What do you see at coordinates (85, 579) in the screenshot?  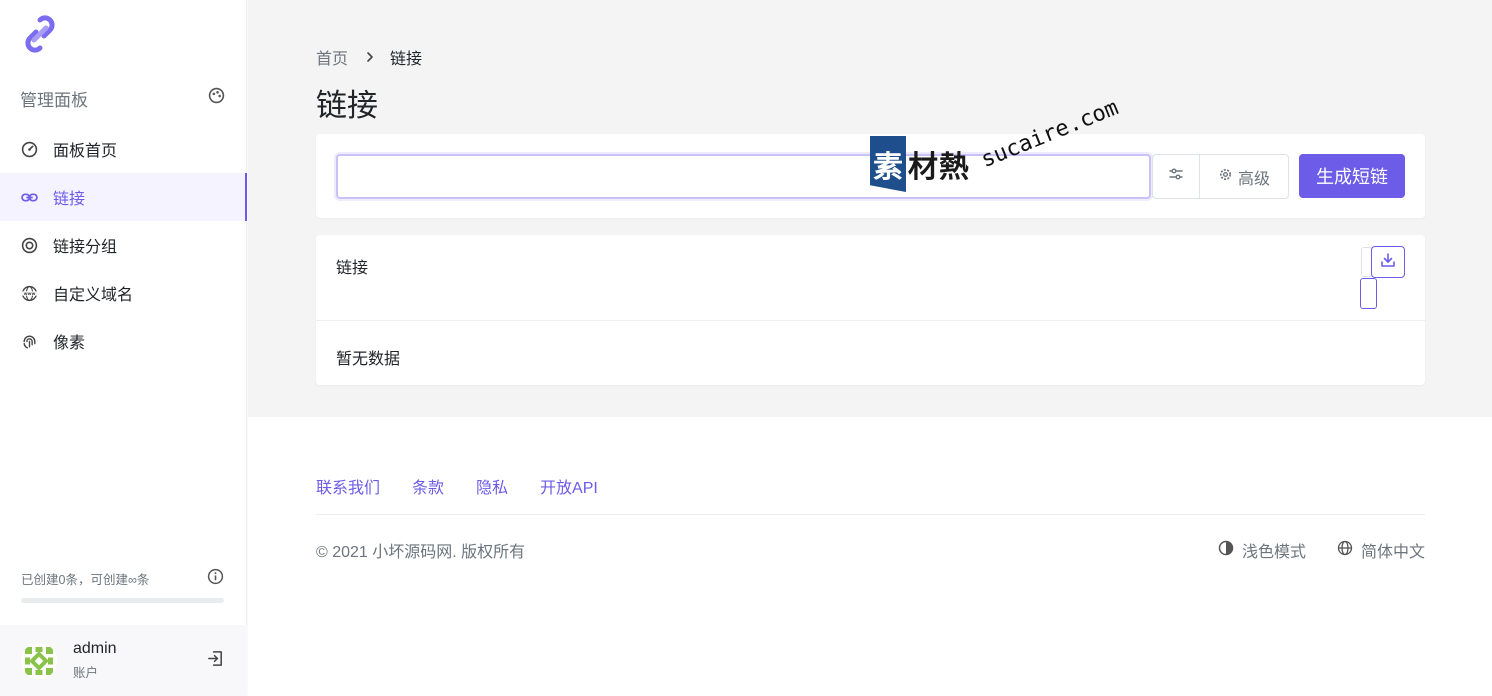 I see `quota-text: 已创建0条，可创建∞条` at bounding box center [85, 579].